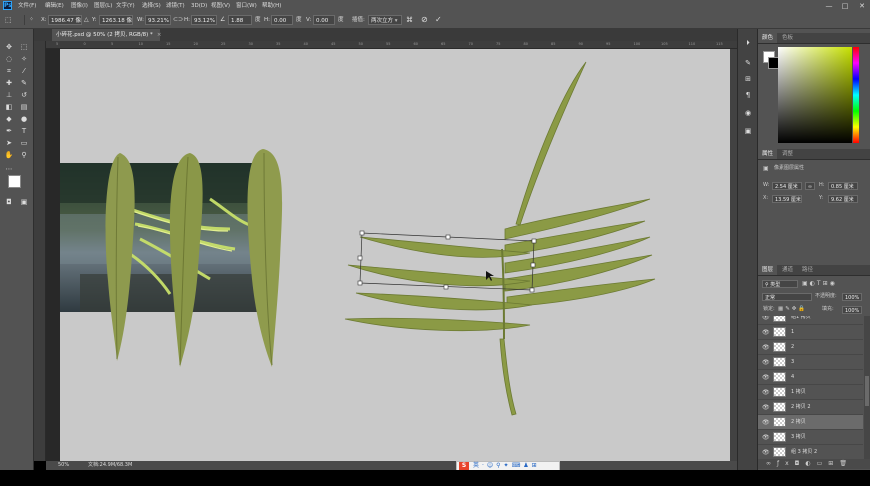 Image resolution: width=870 pixels, height=486 pixels. What do you see at coordinates (787, 186) in the screenshot?
I see `prop-width-field: 2.54 厘米` at bounding box center [787, 186].